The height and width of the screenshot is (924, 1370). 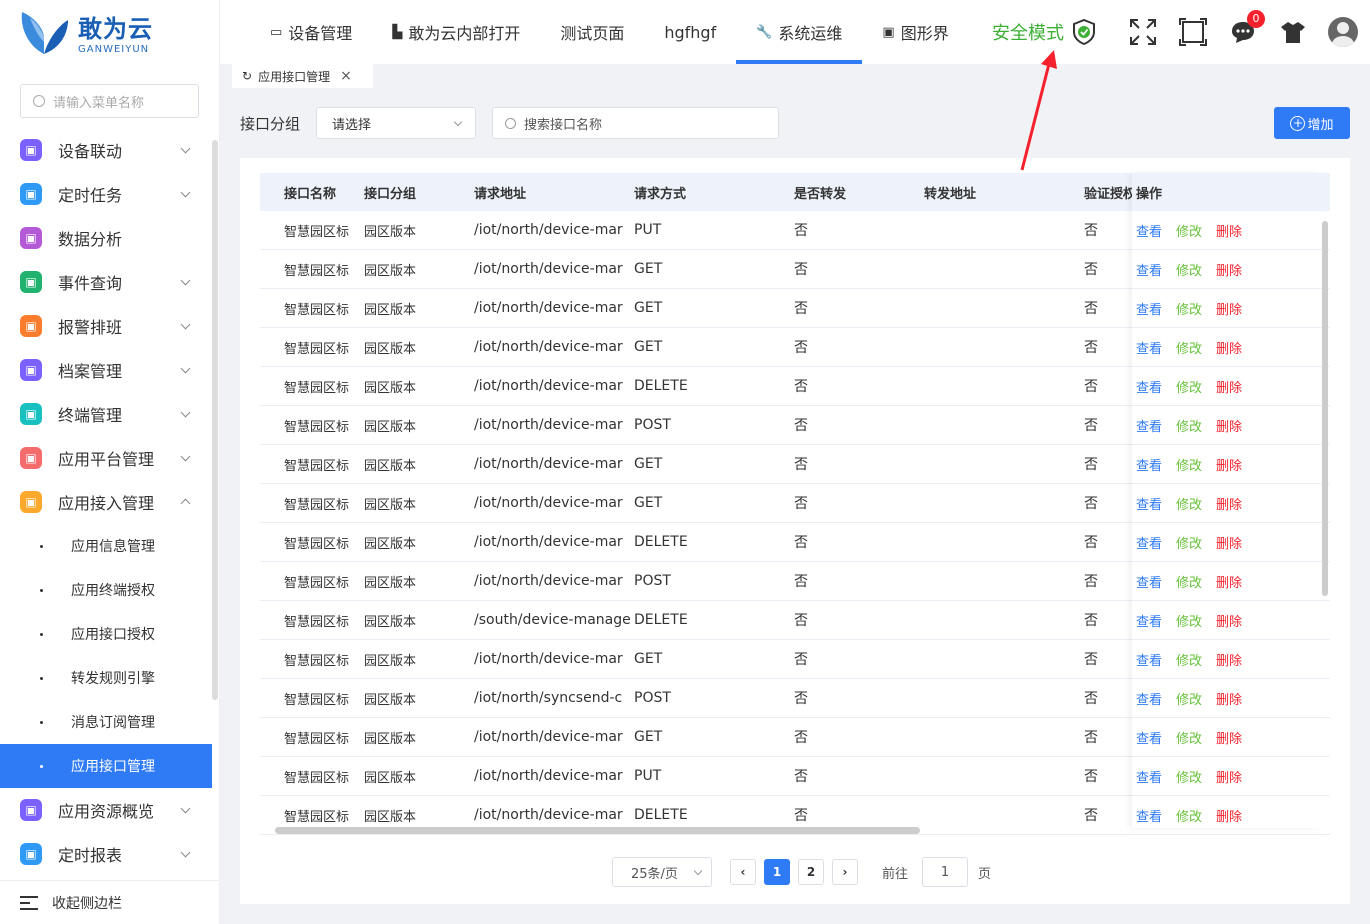 What do you see at coordinates (396, 123) in the screenshot?
I see `group-select: 请选择` at bounding box center [396, 123].